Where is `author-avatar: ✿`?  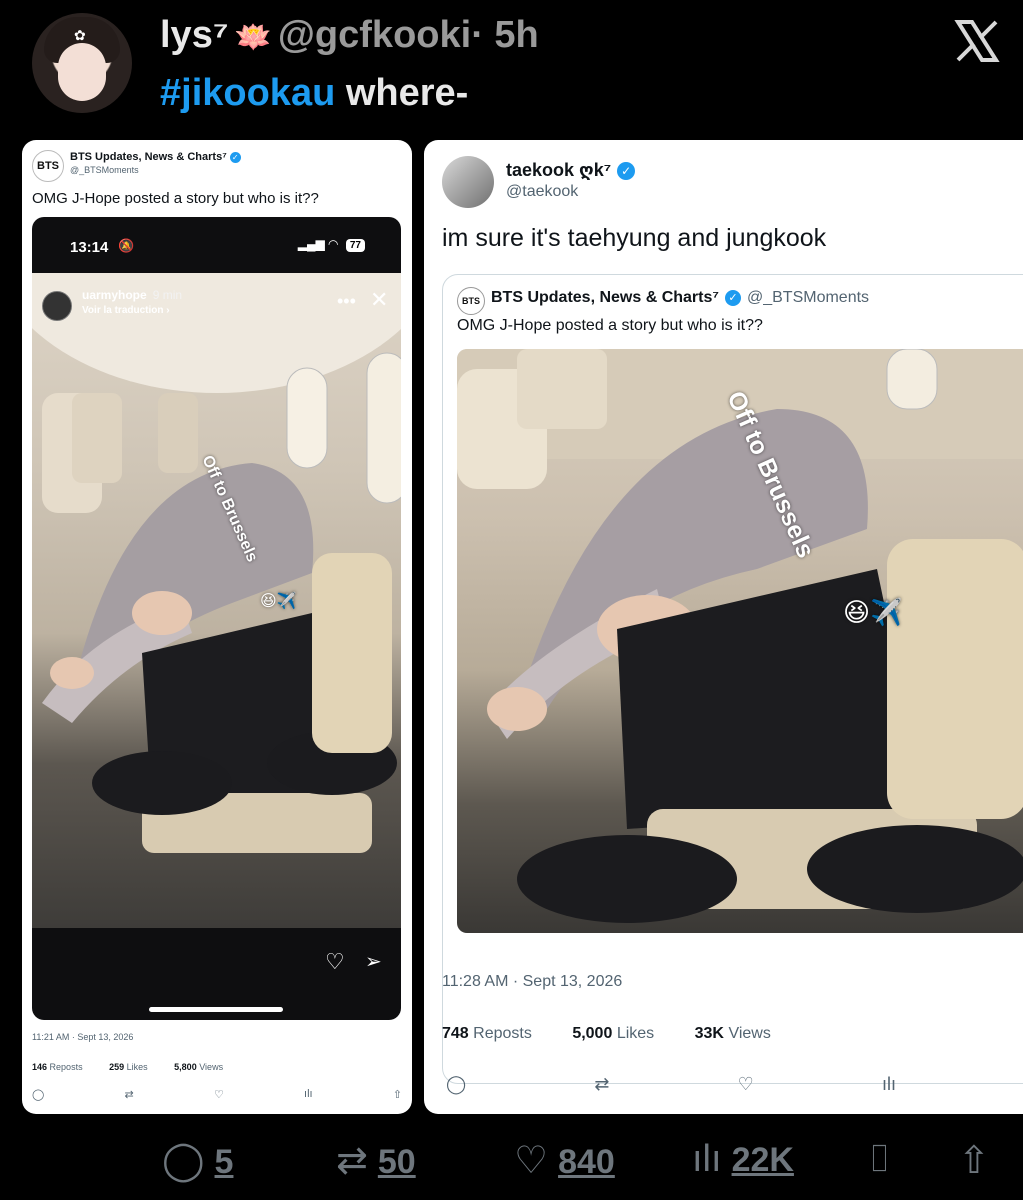
author-avatar: ✿ is located at coordinates (82, 63).